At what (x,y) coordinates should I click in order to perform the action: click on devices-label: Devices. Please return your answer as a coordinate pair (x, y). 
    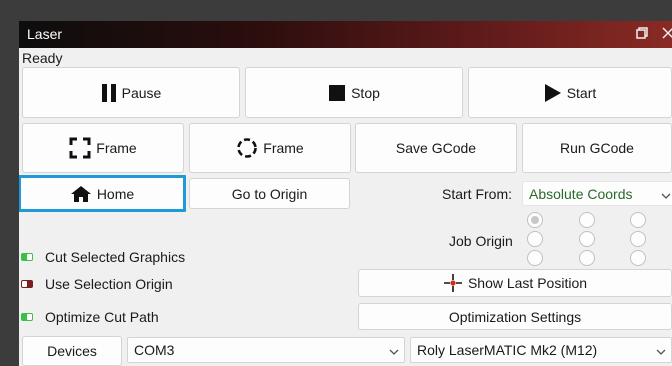
    Looking at the image, I should click on (72, 351).